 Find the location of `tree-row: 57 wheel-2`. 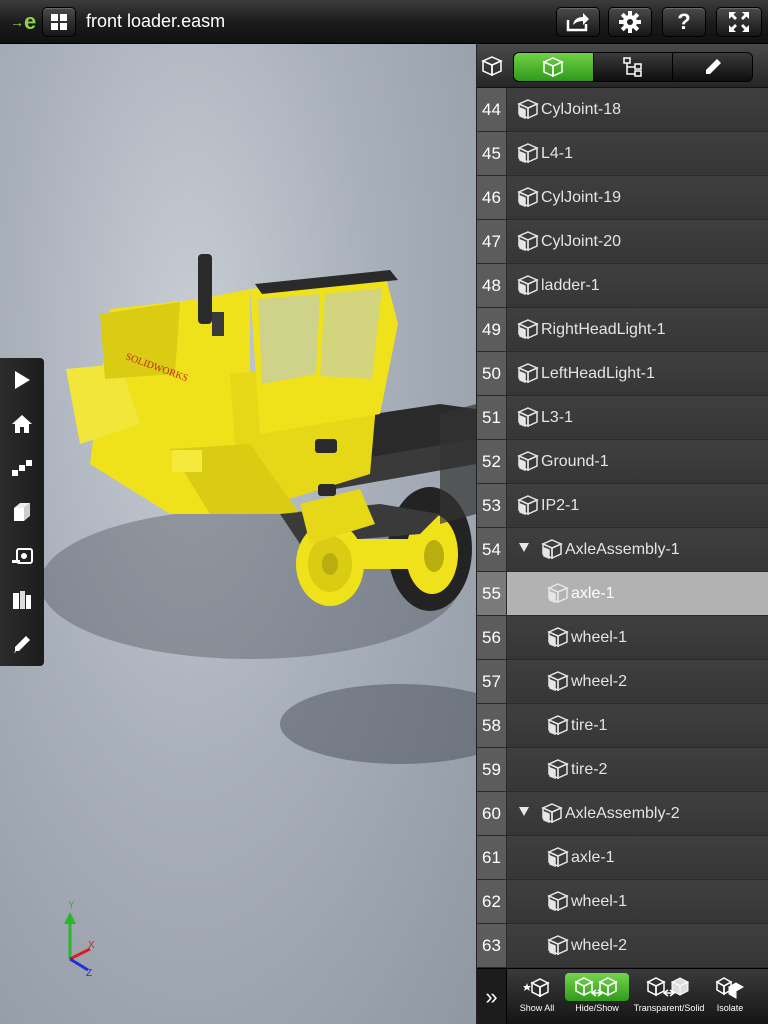

tree-row: 57 wheel-2 is located at coordinates (622, 682).